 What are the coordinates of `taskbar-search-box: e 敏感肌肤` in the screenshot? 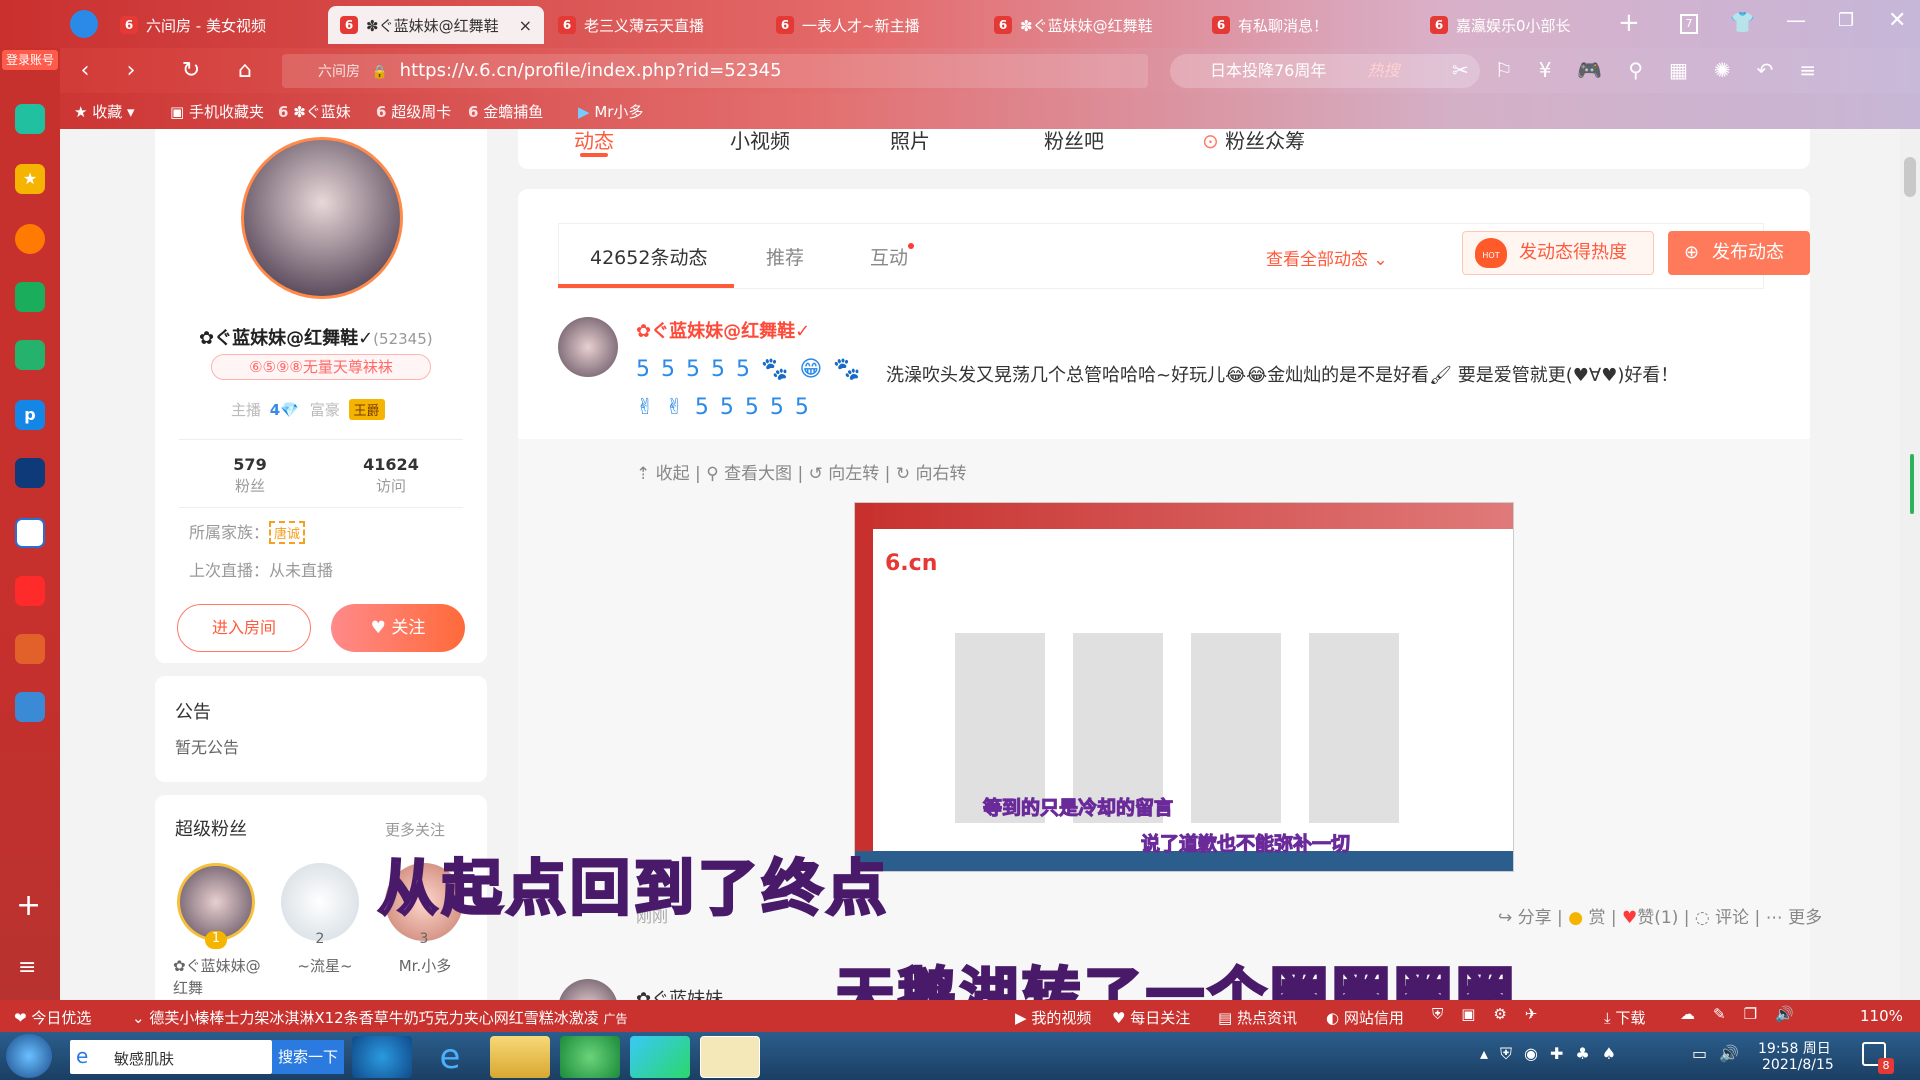 It's located at (171, 1057).